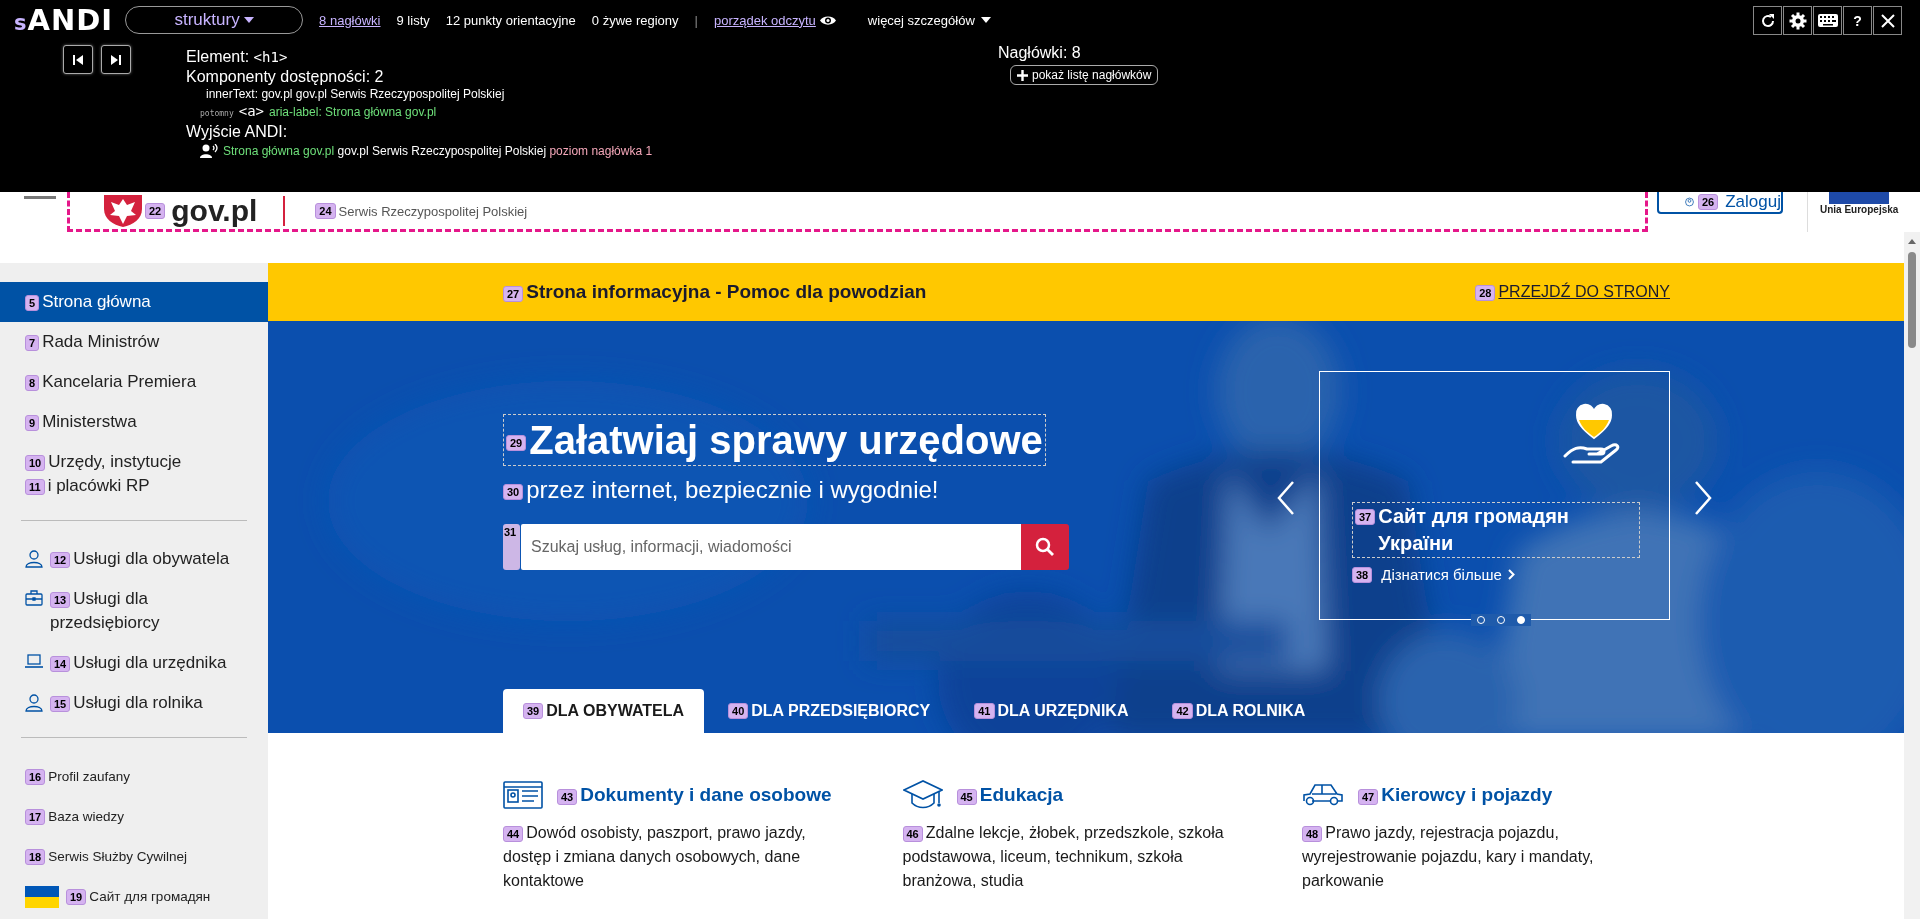 The width and height of the screenshot is (1920, 919). Describe the element at coordinates (1474, 530) in the screenshot. I see `card-title: Сайт для громадян України` at that location.